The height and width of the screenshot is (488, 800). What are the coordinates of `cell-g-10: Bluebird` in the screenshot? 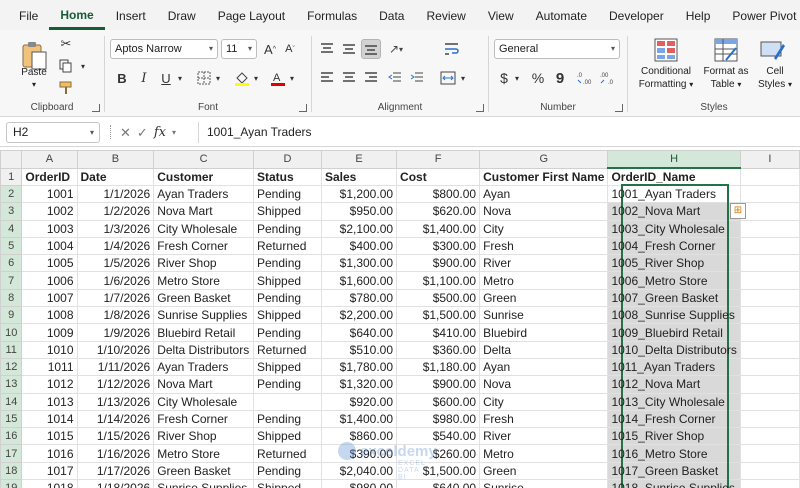 It's located at (544, 332).